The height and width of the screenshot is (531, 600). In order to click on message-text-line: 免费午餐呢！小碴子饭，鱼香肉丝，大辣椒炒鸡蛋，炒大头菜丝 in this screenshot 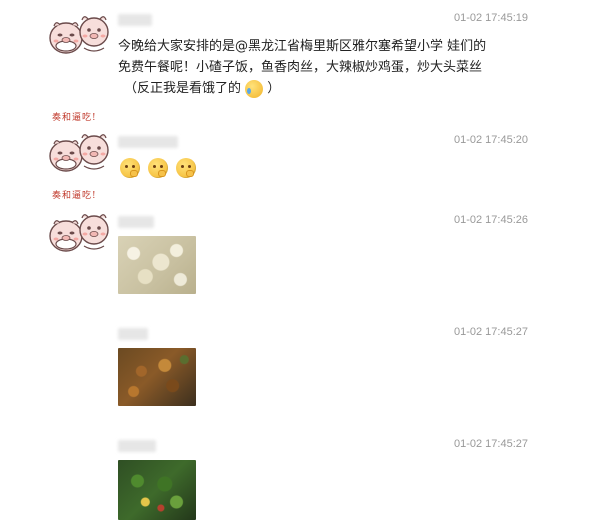, I will do `click(300, 67)`.